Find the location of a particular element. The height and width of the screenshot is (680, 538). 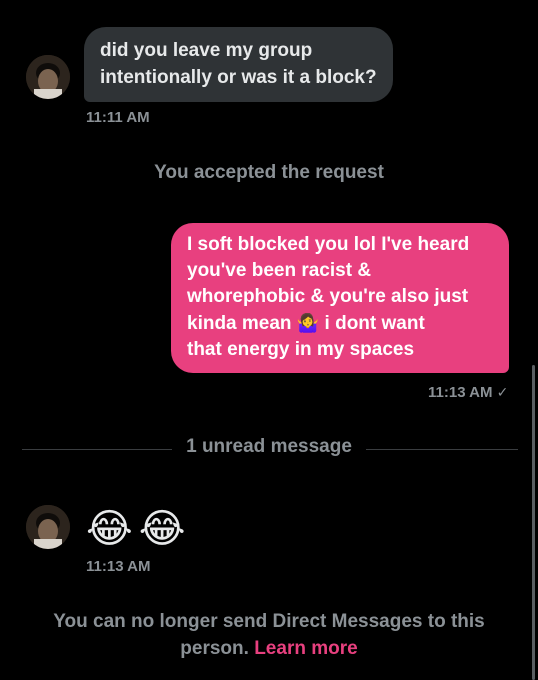

message-text-fragment: i dont want is located at coordinates (374, 323).